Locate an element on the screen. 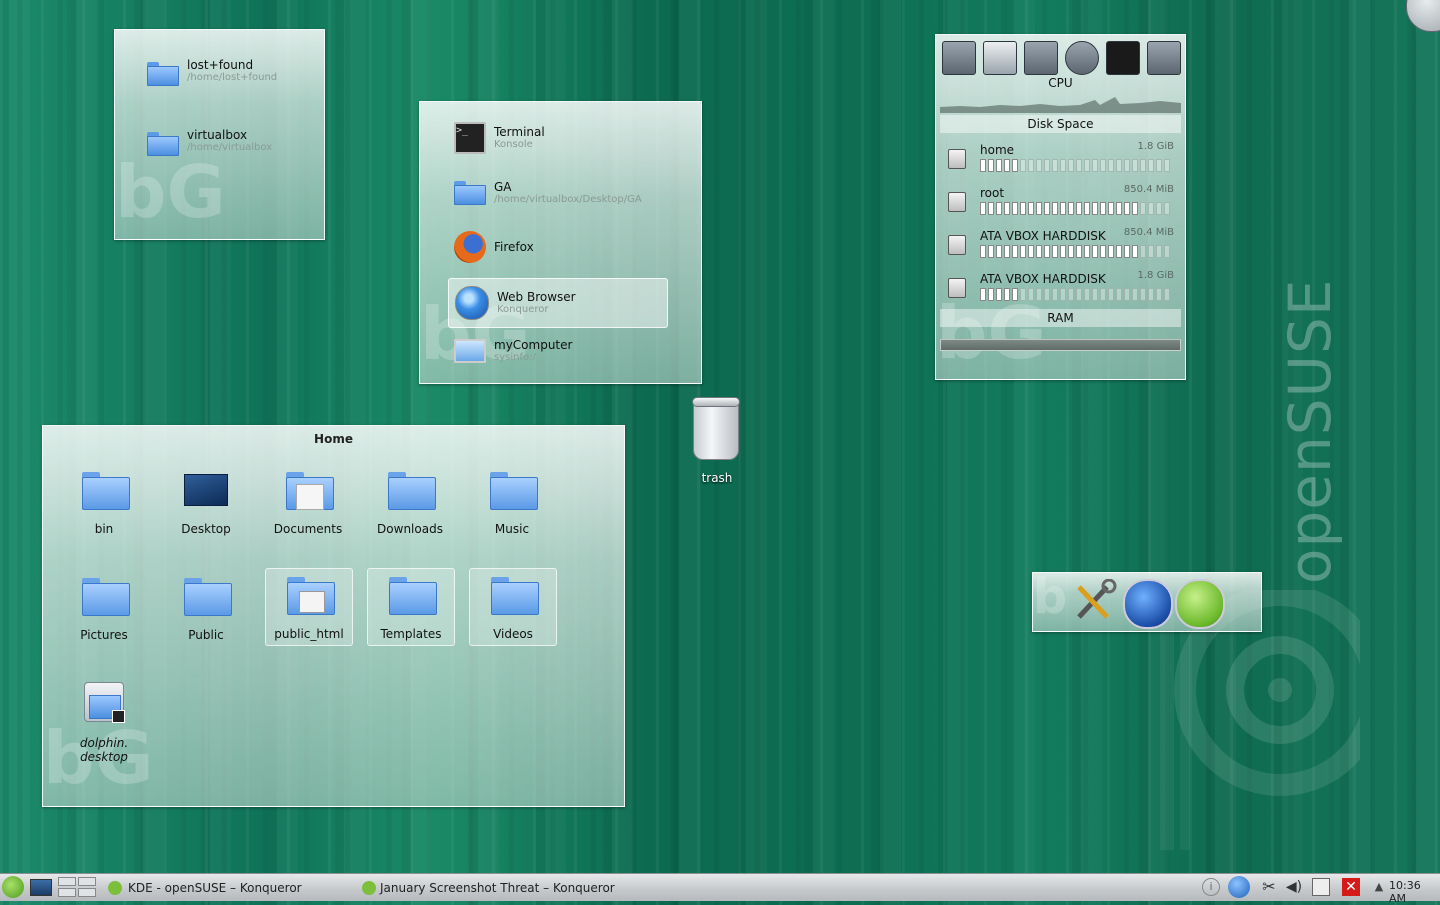 The height and width of the screenshot is (905, 1440). konqueror-wolf-icon is located at coordinates (1148, 604).